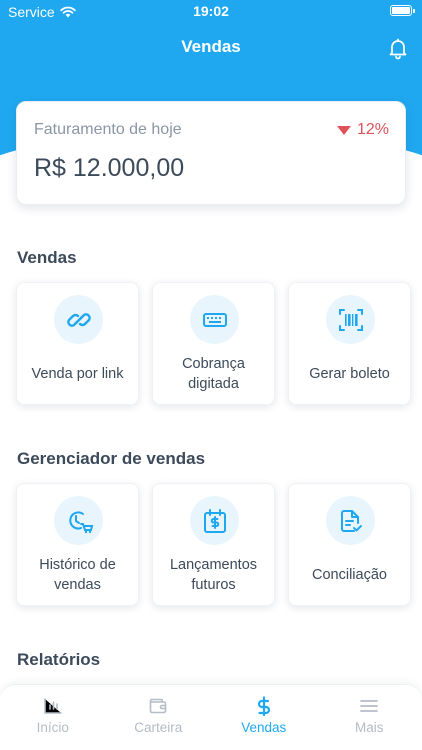  I want to click on tile-label: Venda por link, so click(77, 373).